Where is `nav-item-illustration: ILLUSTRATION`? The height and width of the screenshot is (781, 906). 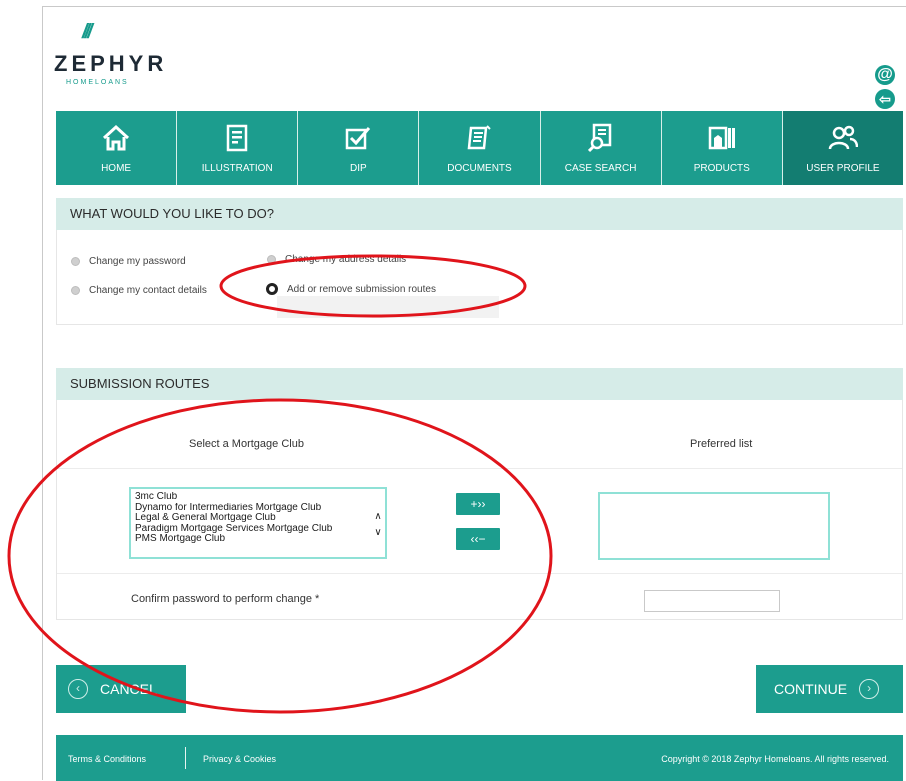 nav-item-illustration: ILLUSTRATION is located at coordinates (238, 148).